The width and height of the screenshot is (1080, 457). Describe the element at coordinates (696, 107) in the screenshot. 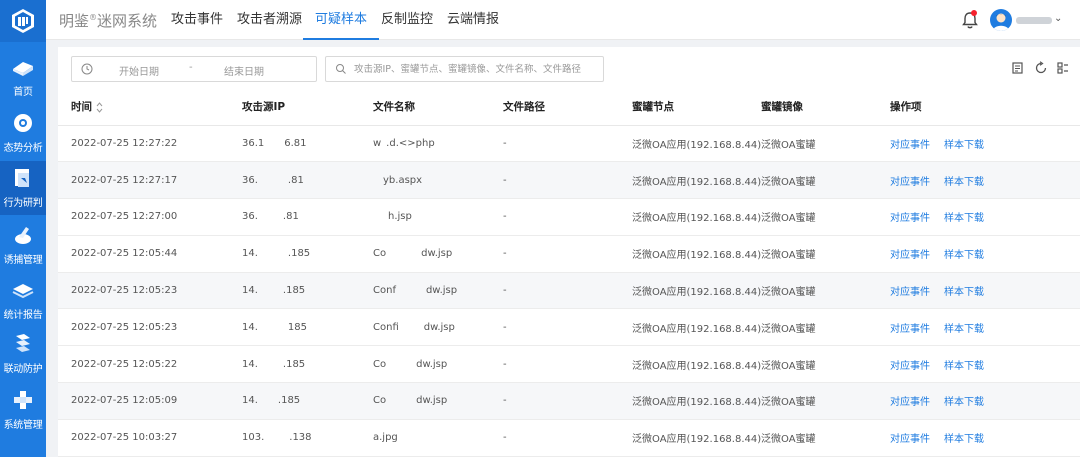

I see `column-header-honeypot-node: 蜜罐节点` at that location.